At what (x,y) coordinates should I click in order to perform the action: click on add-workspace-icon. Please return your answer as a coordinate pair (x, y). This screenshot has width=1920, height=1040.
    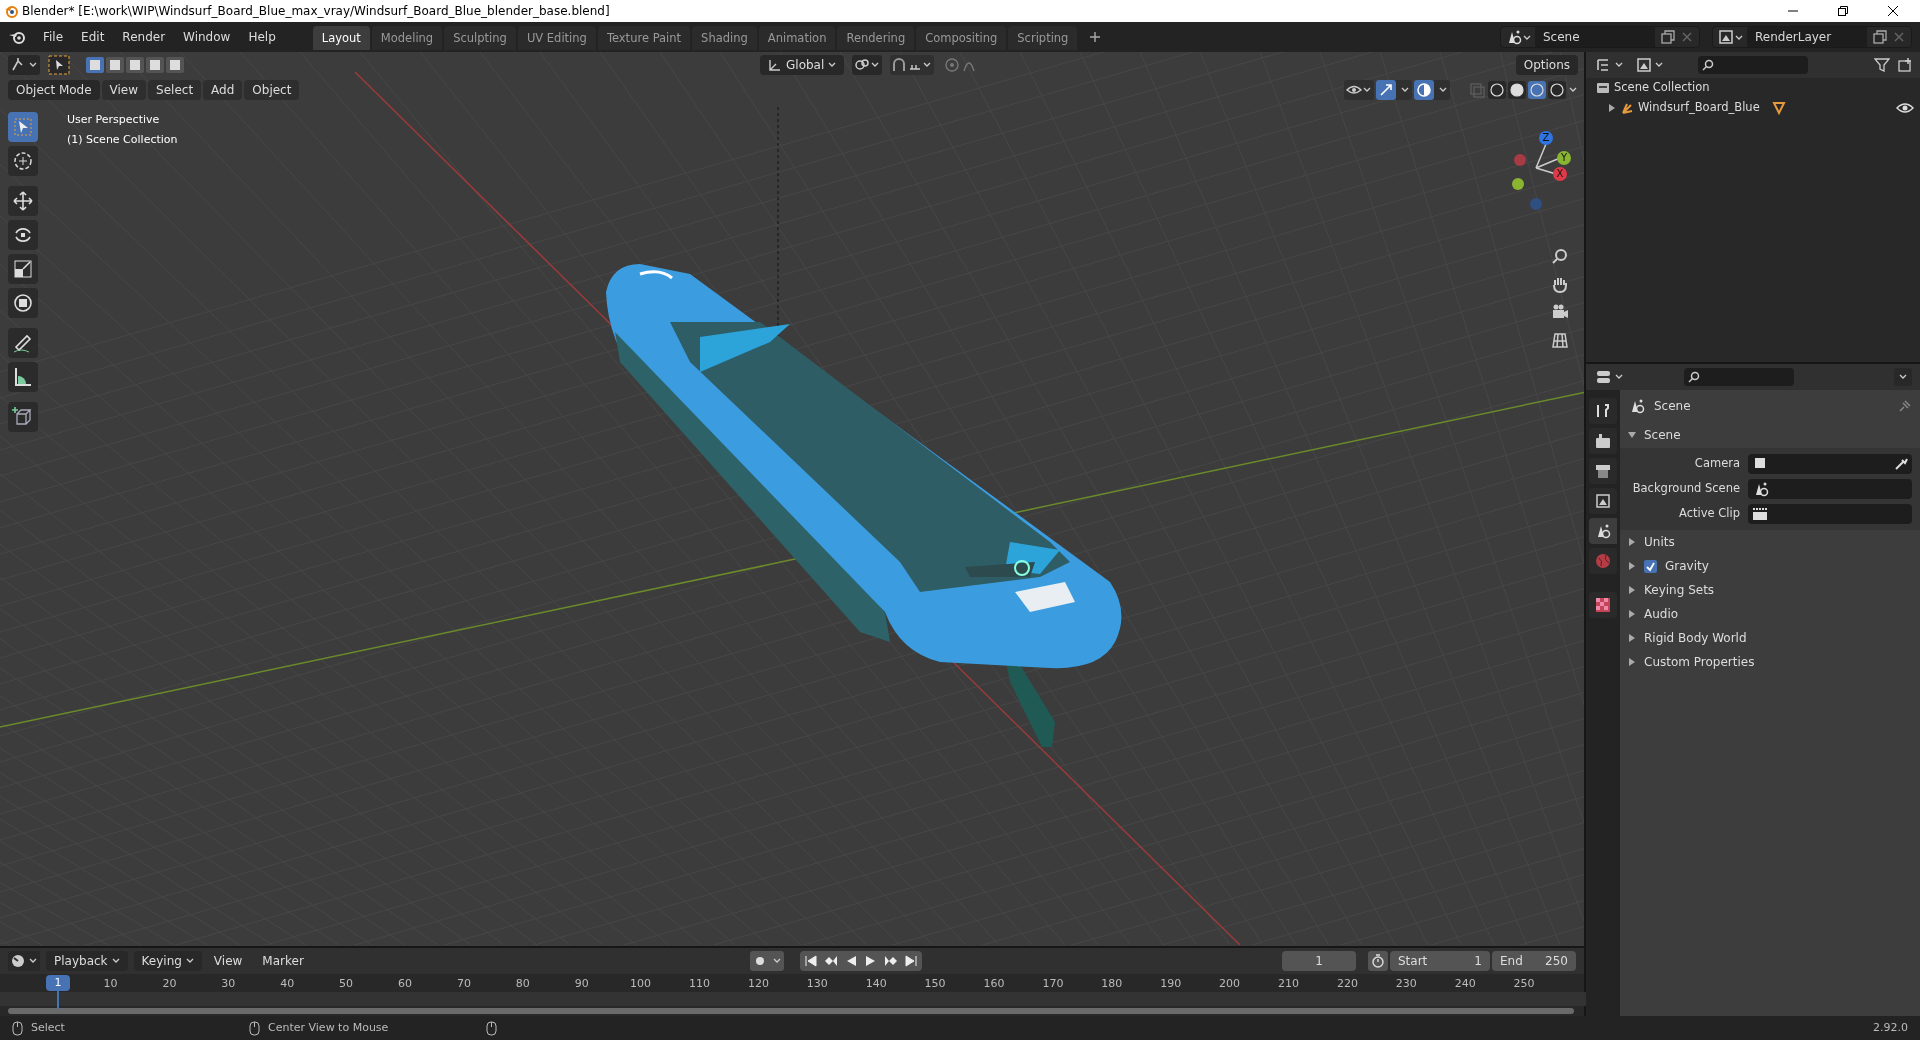
    Looking at the image, I should click on (1095, 37).